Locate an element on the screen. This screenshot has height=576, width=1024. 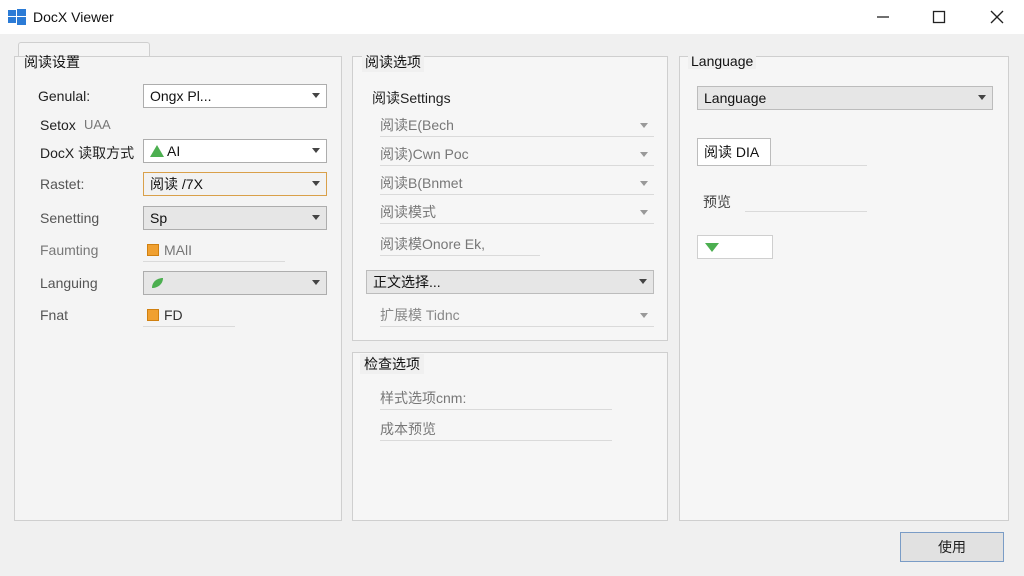
middle-row-3: 阅读模式 is located at coordinates (517, 212).